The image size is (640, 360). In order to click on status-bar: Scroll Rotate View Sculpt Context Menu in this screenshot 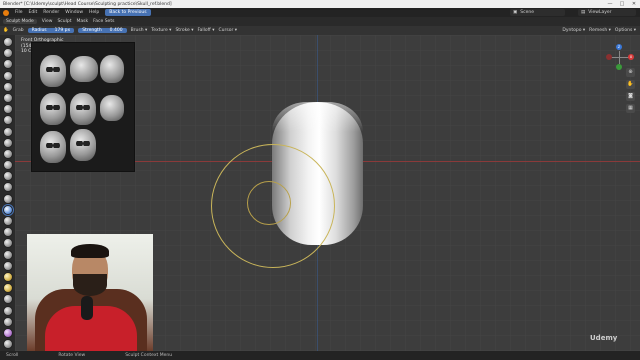, I will do `click(320, 355)`.